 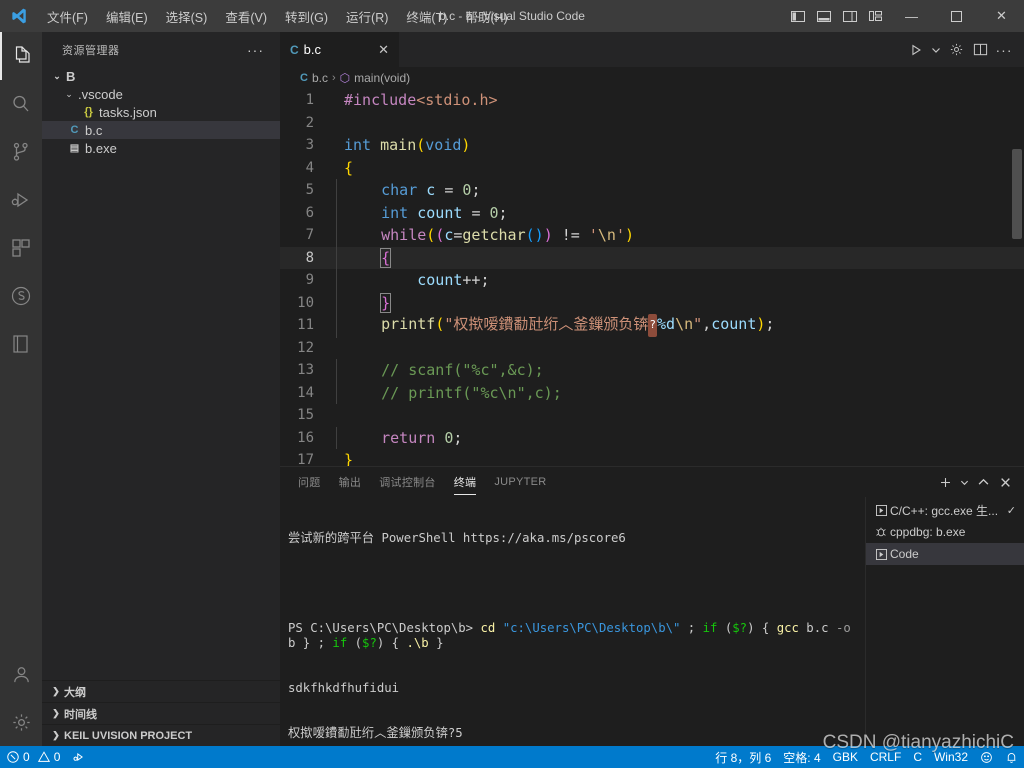 What do you see at coordinates (259, 50) in the screenshot?
I see `sidebar-more-actions-icon: ···` at bounding box center [259, 50].